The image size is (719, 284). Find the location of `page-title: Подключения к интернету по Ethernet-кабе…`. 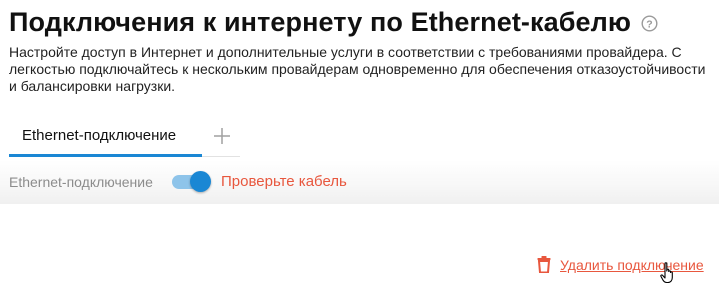

page-title: Подключения к интернету по Ethernet-кабе… is located at coordinates (320, 22).